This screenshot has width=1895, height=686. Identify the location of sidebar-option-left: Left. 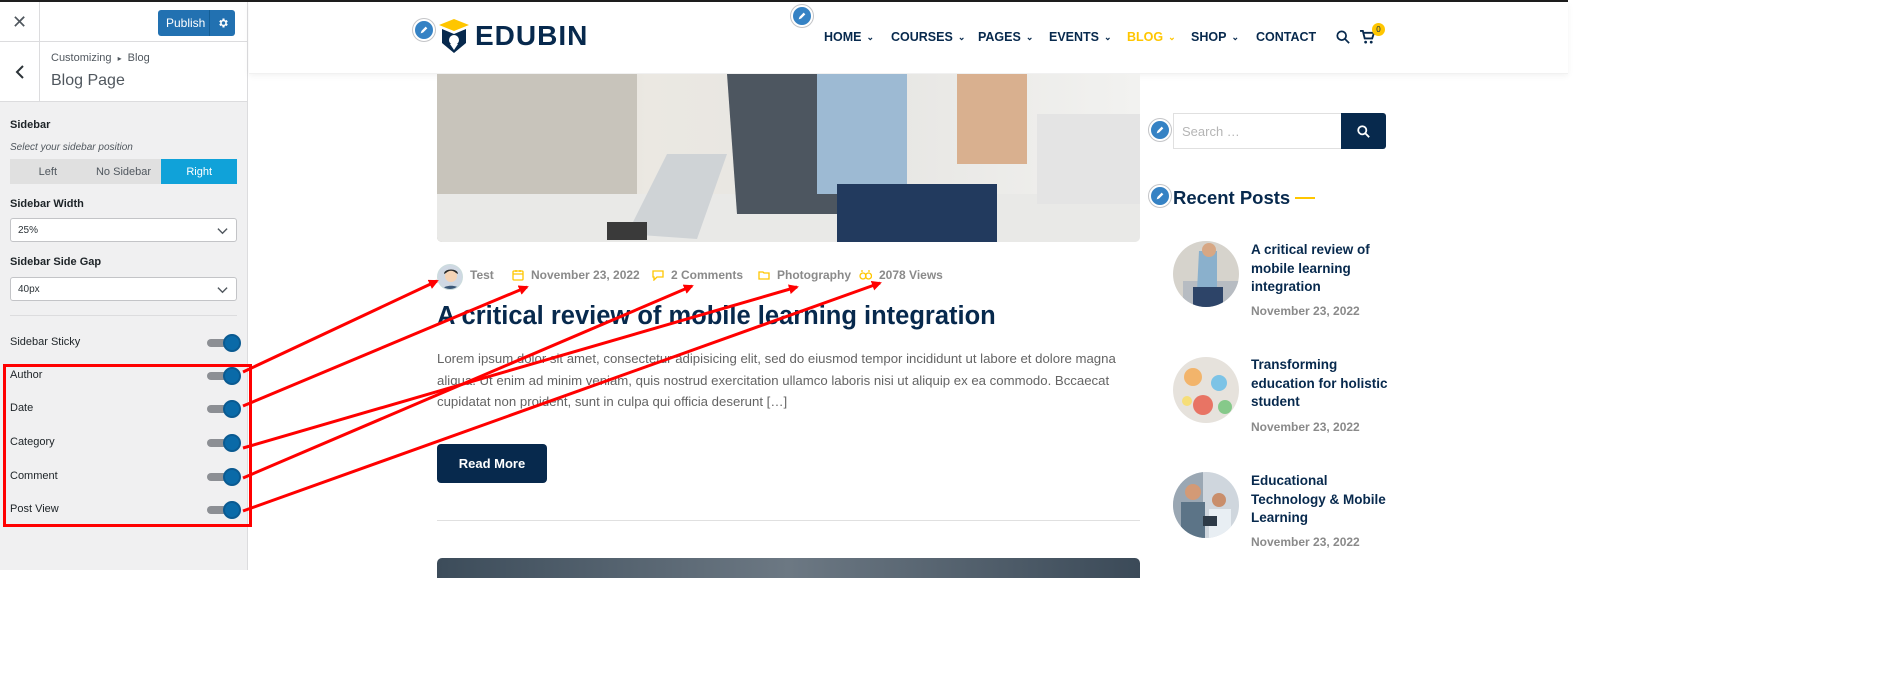
(48, 171).